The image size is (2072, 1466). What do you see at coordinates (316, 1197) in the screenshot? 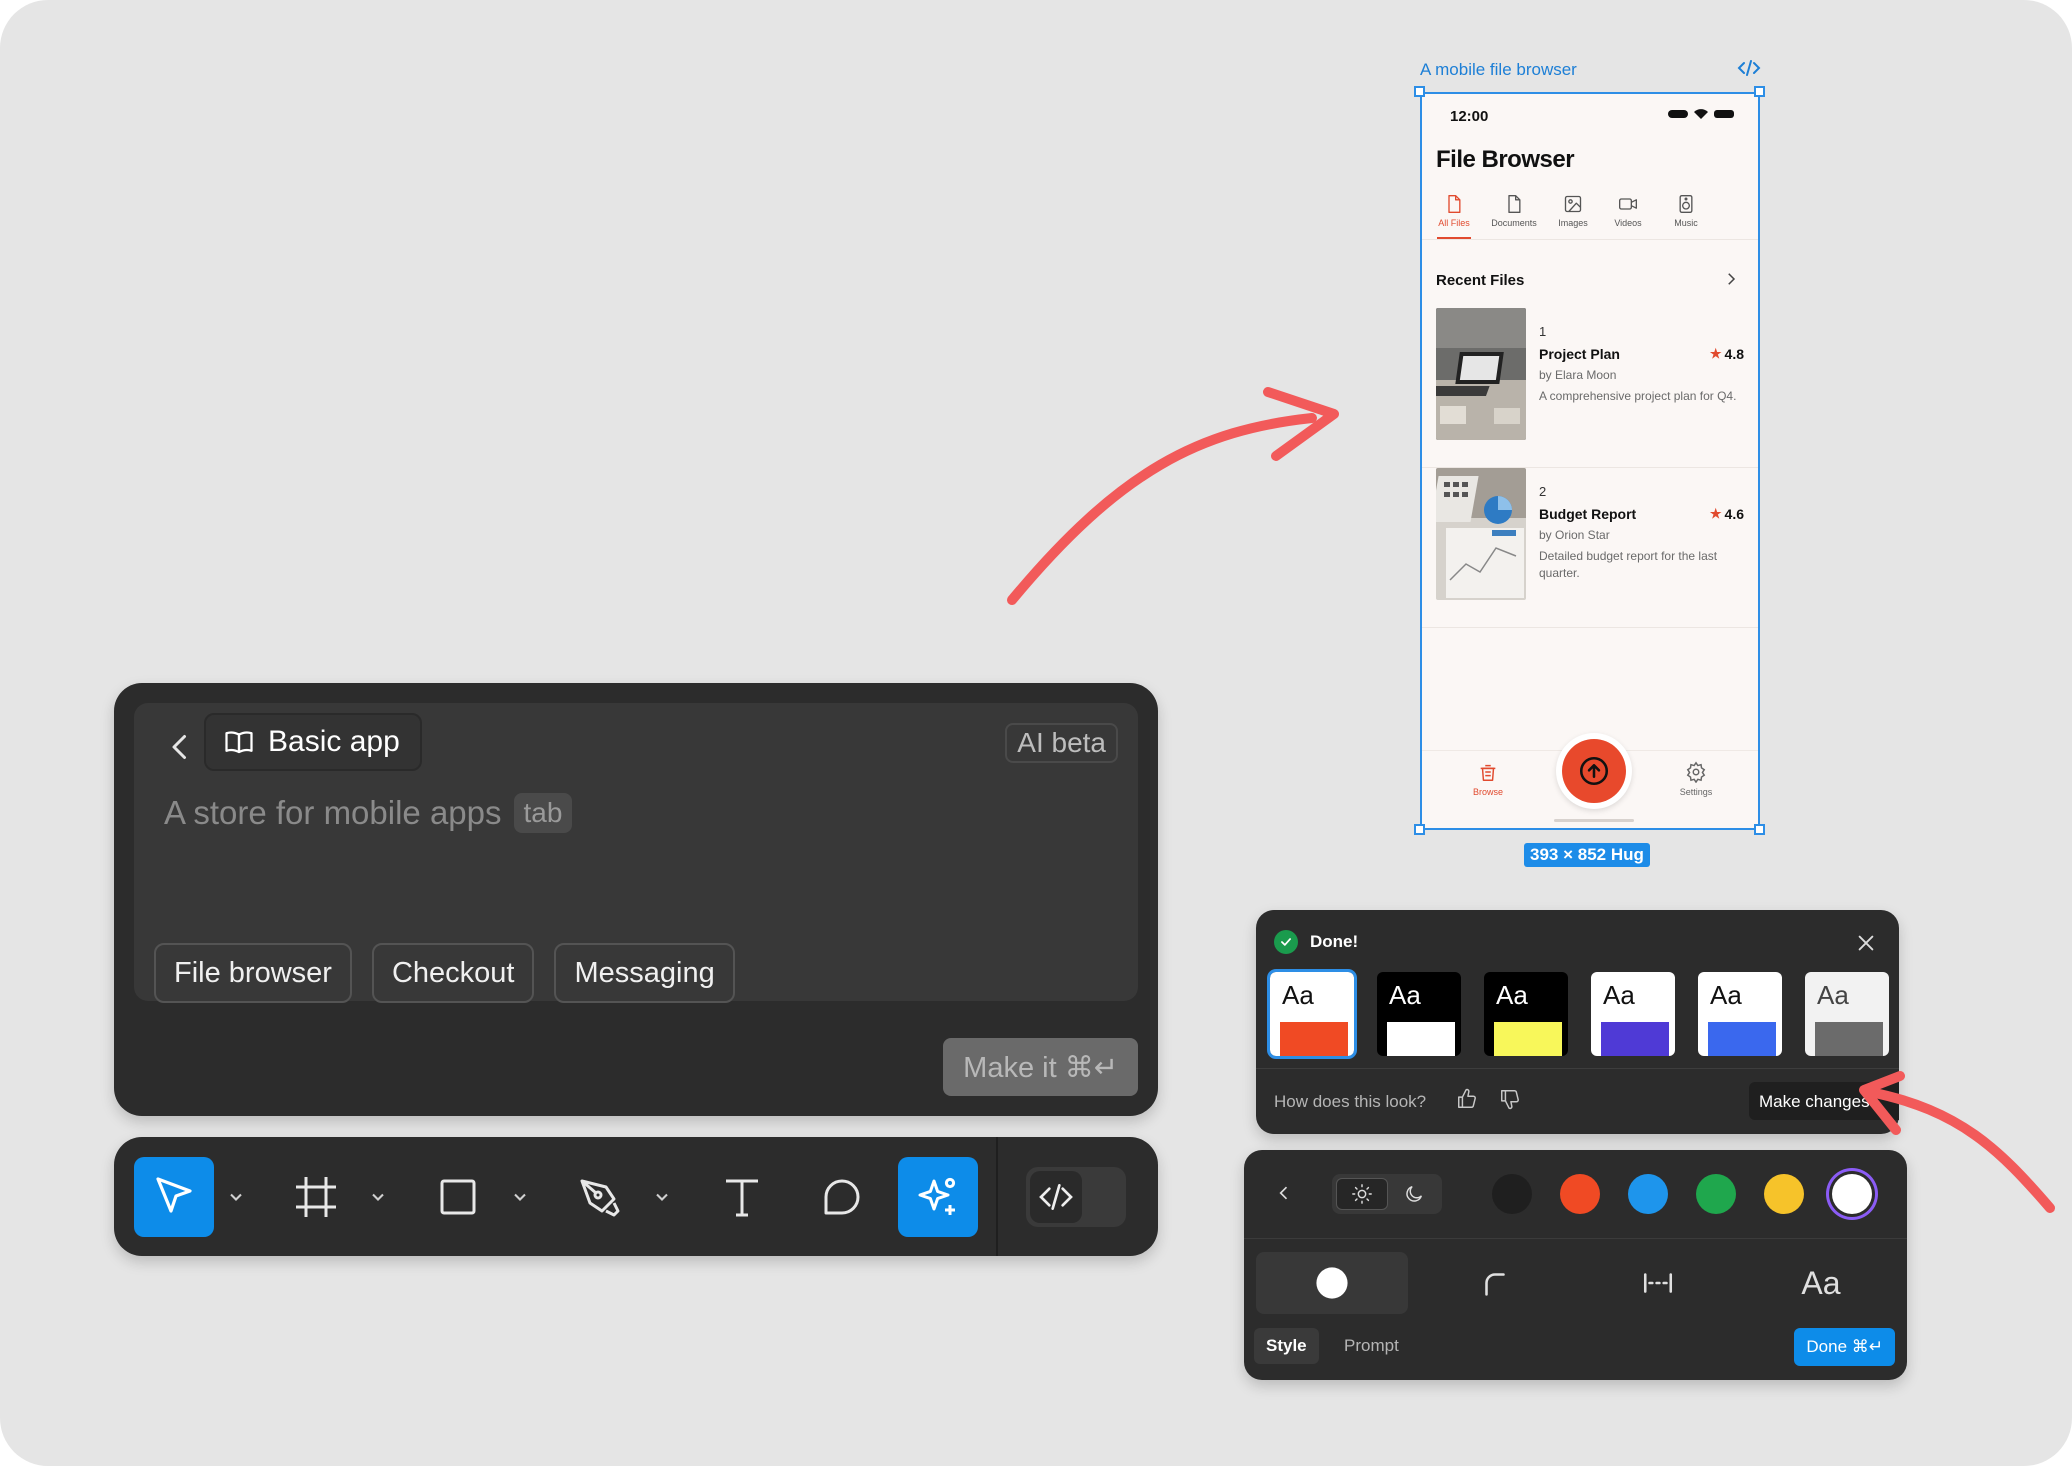
I see `frame-tool-button` at bounding box center [316, 1197].